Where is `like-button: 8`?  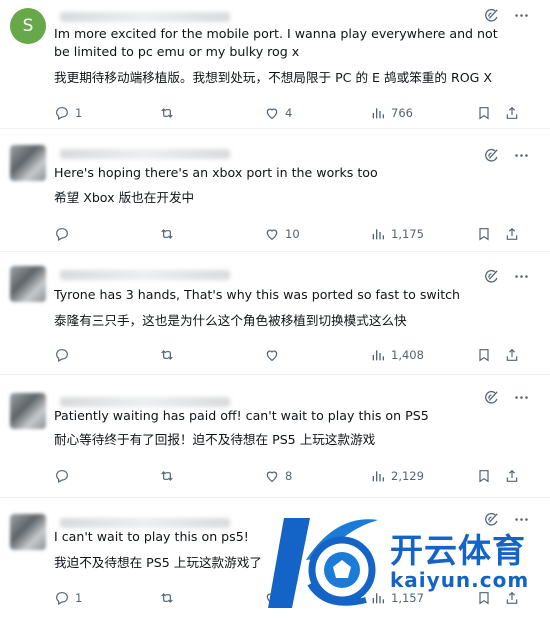
like-button: 8 is located at coordinates (278, 476).